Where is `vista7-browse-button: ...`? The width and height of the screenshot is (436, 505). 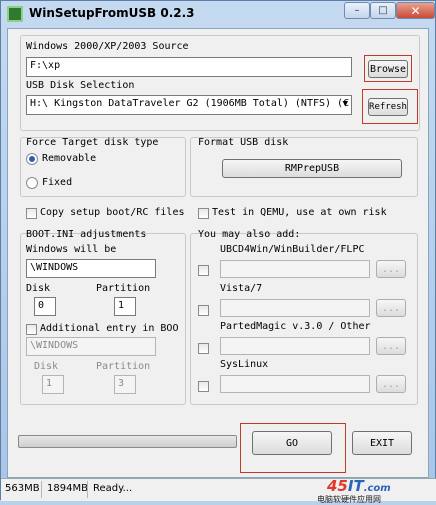
vista7-browse-button: ... is located at coordinates (391, 308).